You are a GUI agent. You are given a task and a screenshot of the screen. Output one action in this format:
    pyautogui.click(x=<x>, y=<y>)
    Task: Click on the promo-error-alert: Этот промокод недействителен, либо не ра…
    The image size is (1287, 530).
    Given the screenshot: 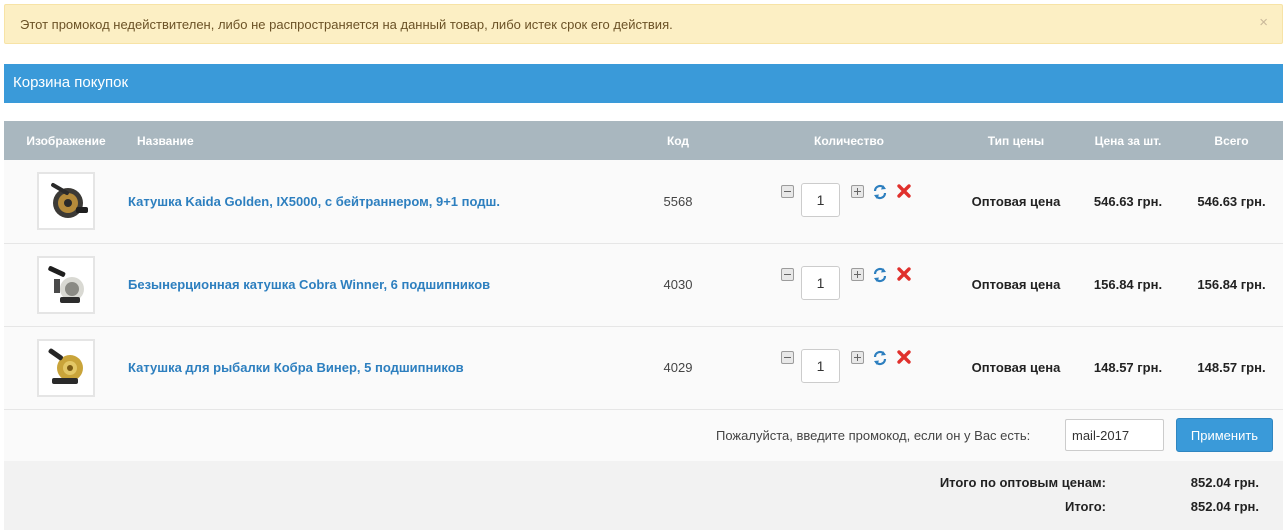 What is the action you would take?
    pyautogui.click(x=643, y=24)
    